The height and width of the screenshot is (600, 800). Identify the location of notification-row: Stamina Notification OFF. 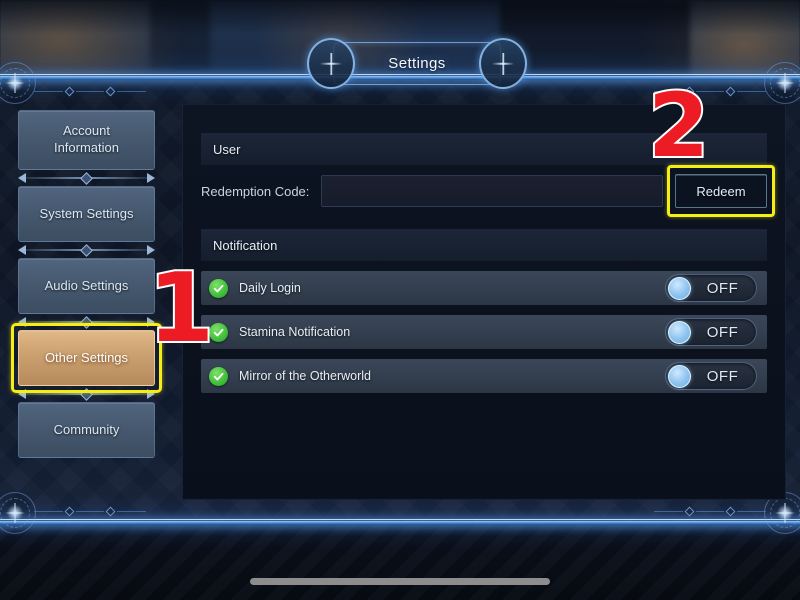
(484, 332).